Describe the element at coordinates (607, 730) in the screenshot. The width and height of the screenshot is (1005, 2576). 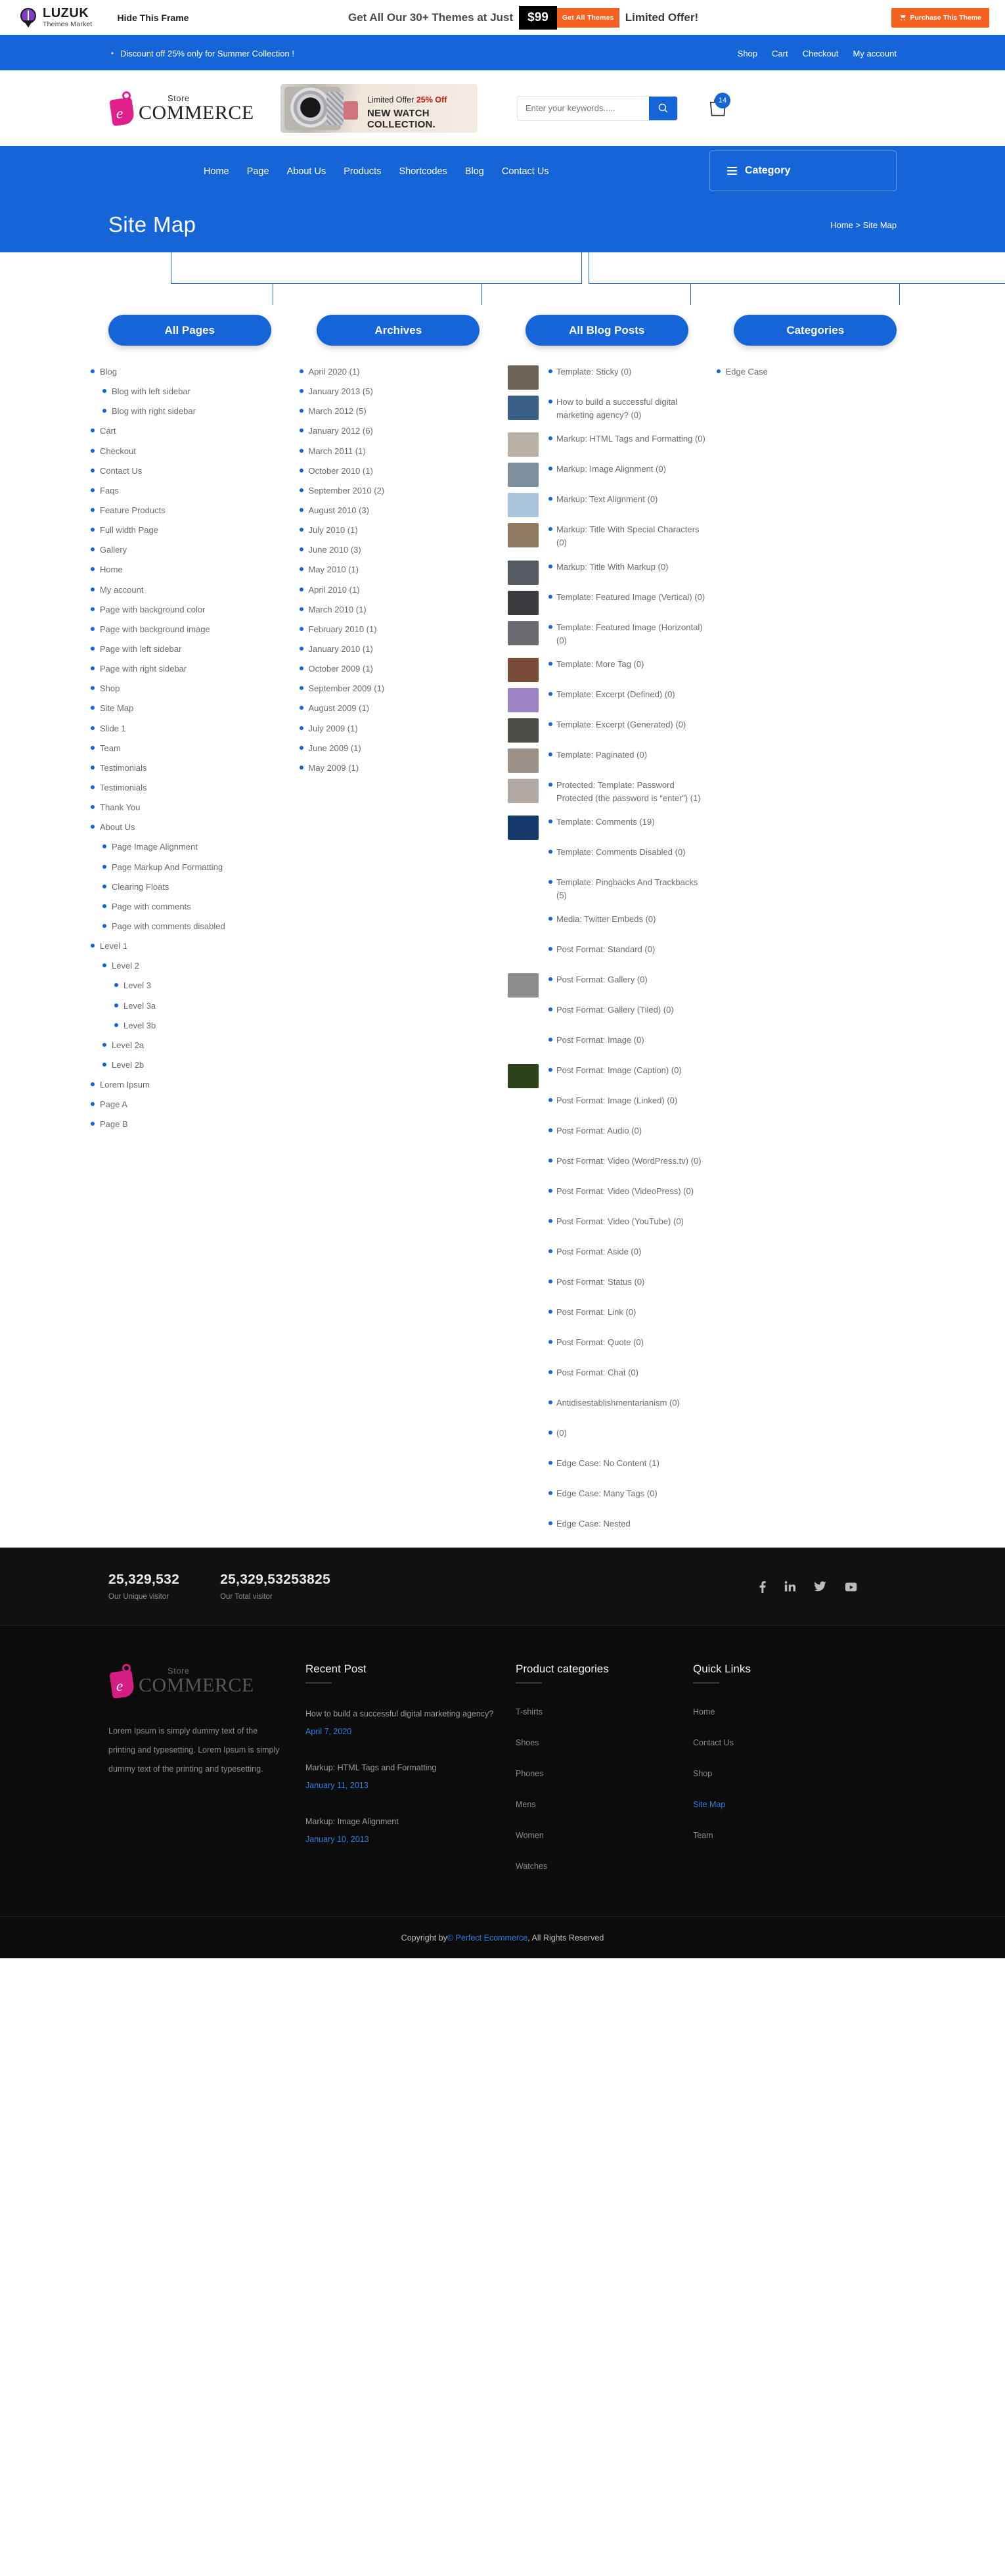
I see `sitemap-blog-post-item: Template: Excerpt (Generated) (0)` at that location.